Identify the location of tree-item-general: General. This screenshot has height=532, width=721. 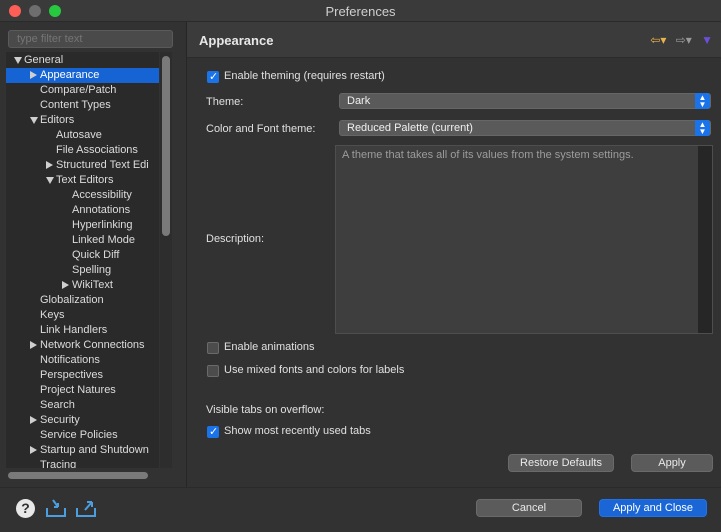
(82, 60).